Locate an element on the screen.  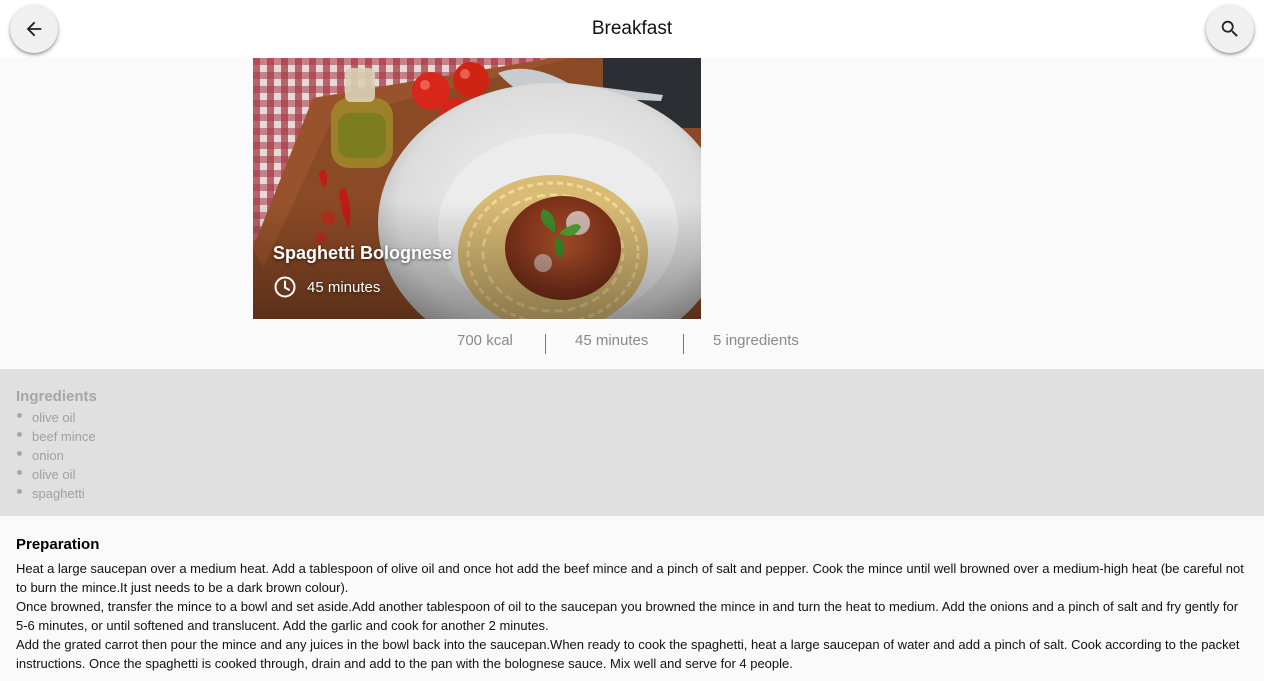
ingredients-title: Ingredients is located at coordinates (56, 396).